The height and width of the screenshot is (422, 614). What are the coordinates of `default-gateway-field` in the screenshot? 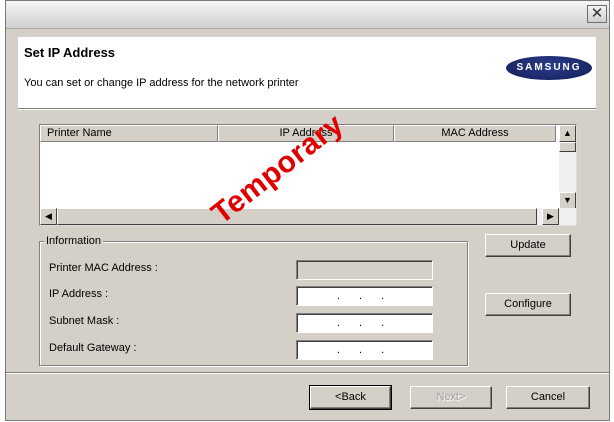 It's located at (364, 350).